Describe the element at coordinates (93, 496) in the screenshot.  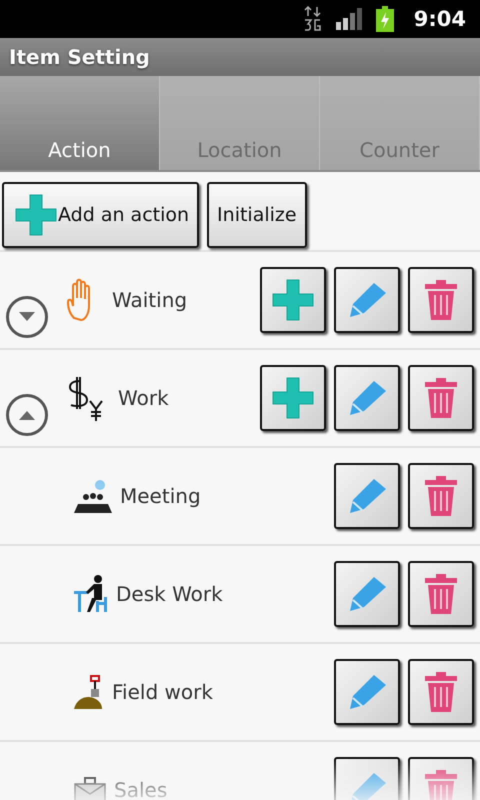
I see `meeting-icon` at that location.